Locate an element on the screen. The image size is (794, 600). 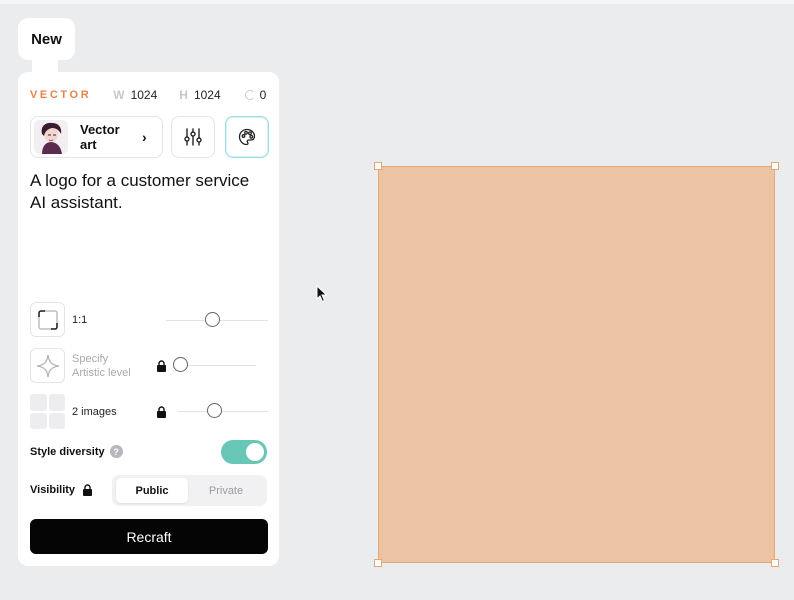
artistic-level-slider-thumb is located at coordinates (180, 364).